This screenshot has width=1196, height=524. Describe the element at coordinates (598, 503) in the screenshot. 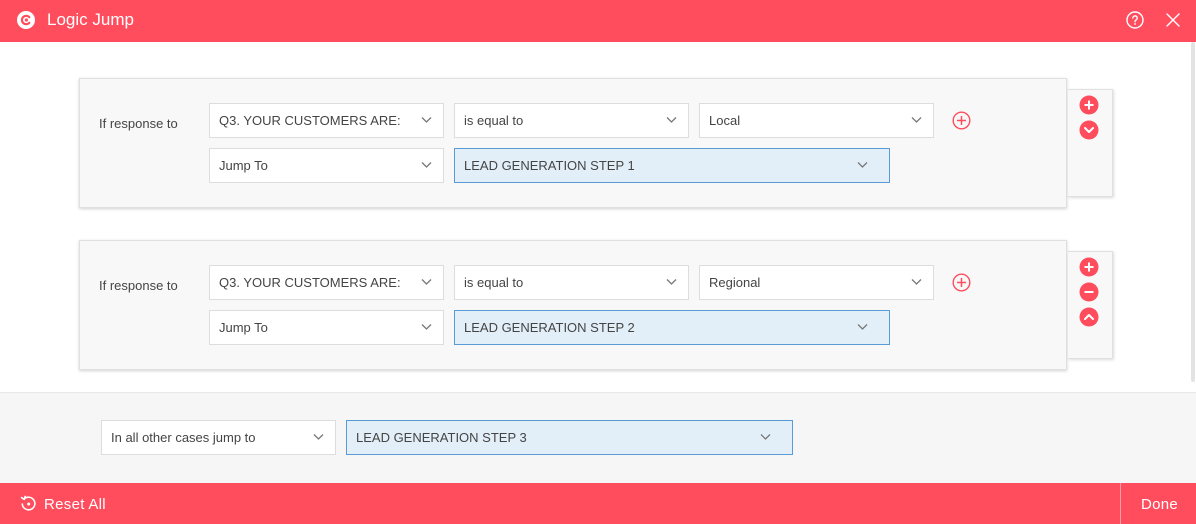

I see `dialog-footer: Reset All Done` at that location.